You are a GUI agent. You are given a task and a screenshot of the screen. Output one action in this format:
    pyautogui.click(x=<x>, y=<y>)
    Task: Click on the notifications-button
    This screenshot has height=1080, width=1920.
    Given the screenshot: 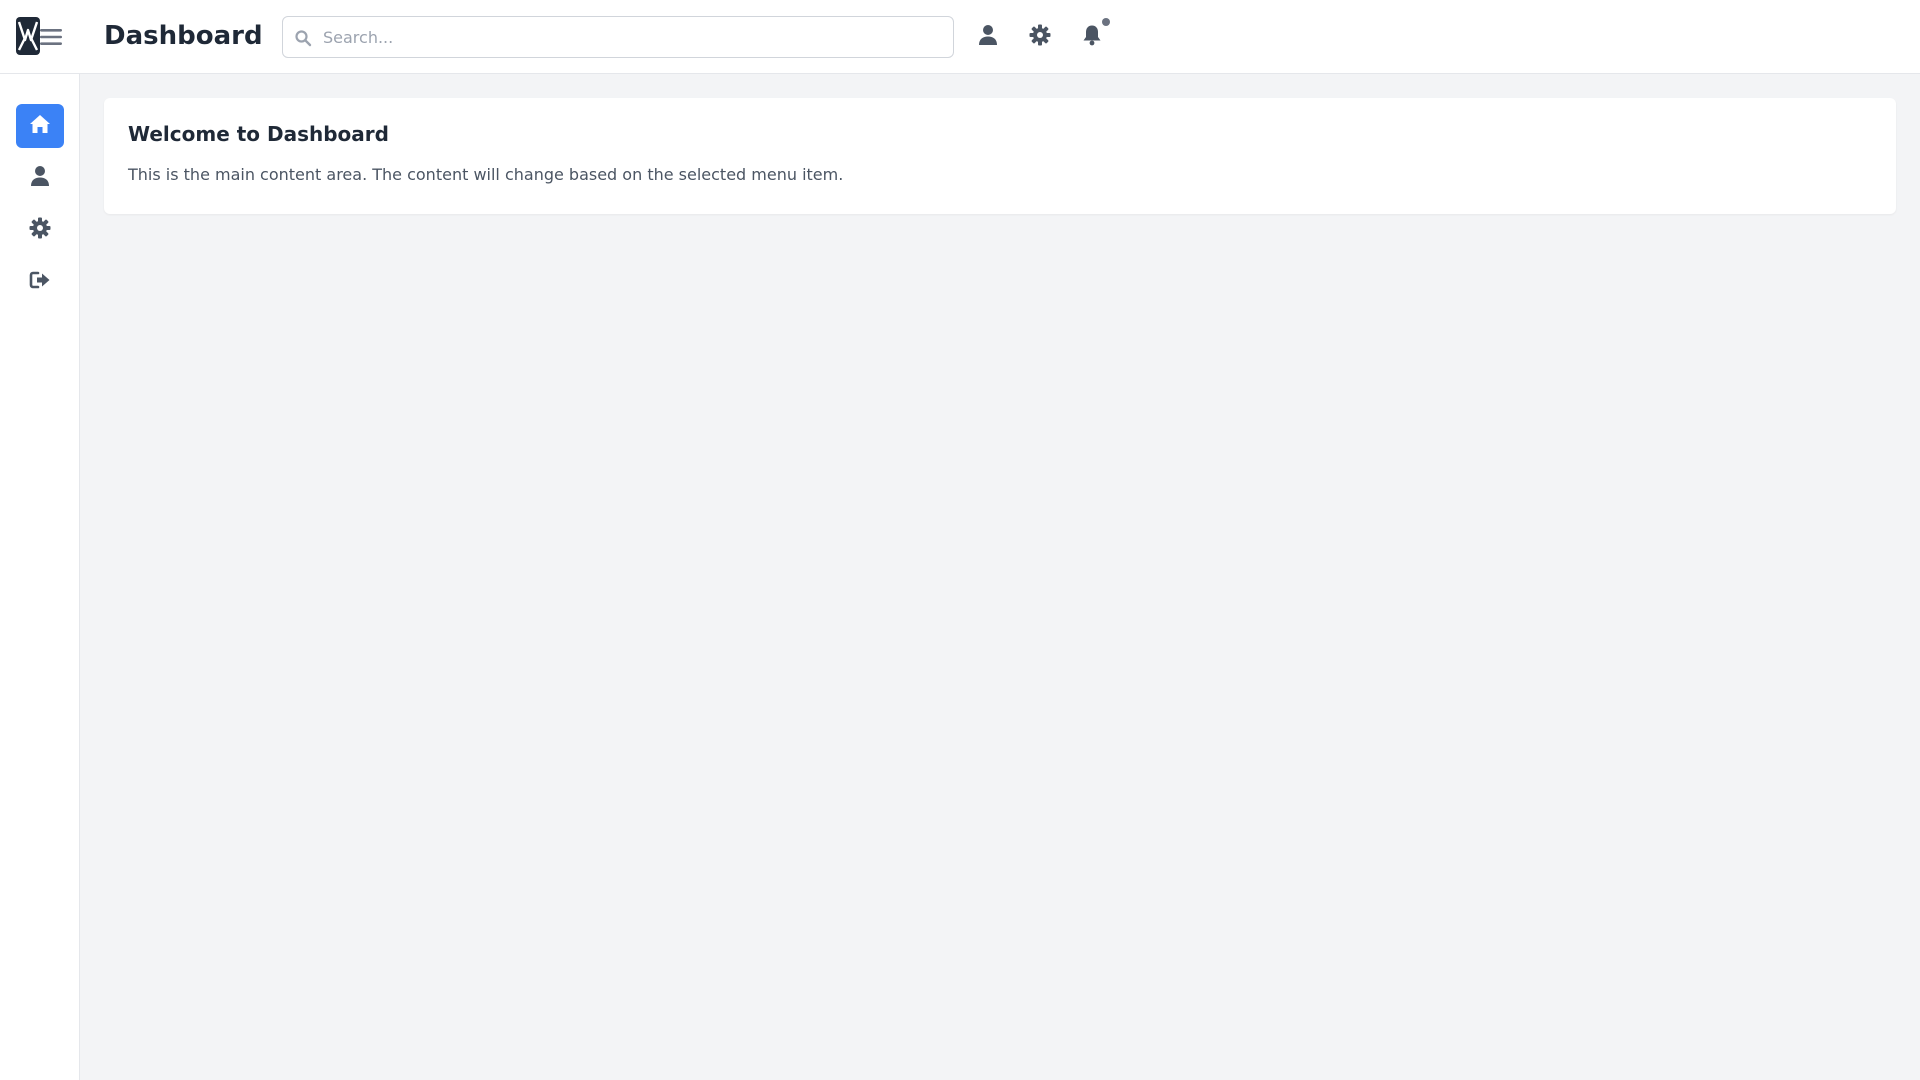 What is the action you would take?
    pyautogui.click(x=1093, y=35)
    